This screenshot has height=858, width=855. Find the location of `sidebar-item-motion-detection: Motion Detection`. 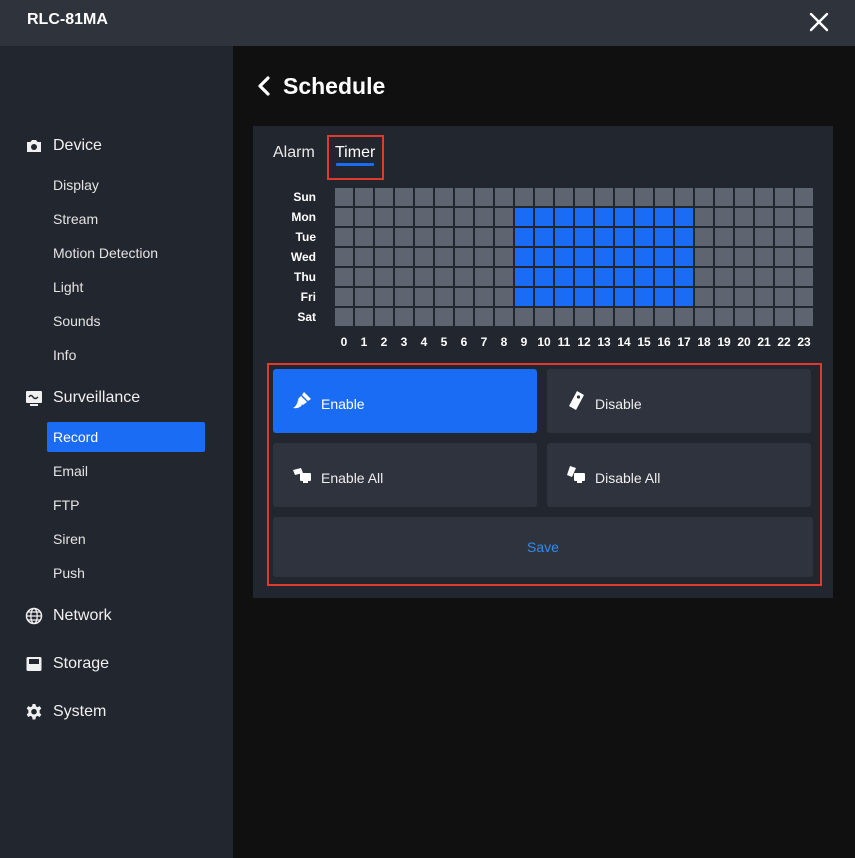

sidebar-item-motion-detection: Motion Detection is located at coordinates (105, 253).